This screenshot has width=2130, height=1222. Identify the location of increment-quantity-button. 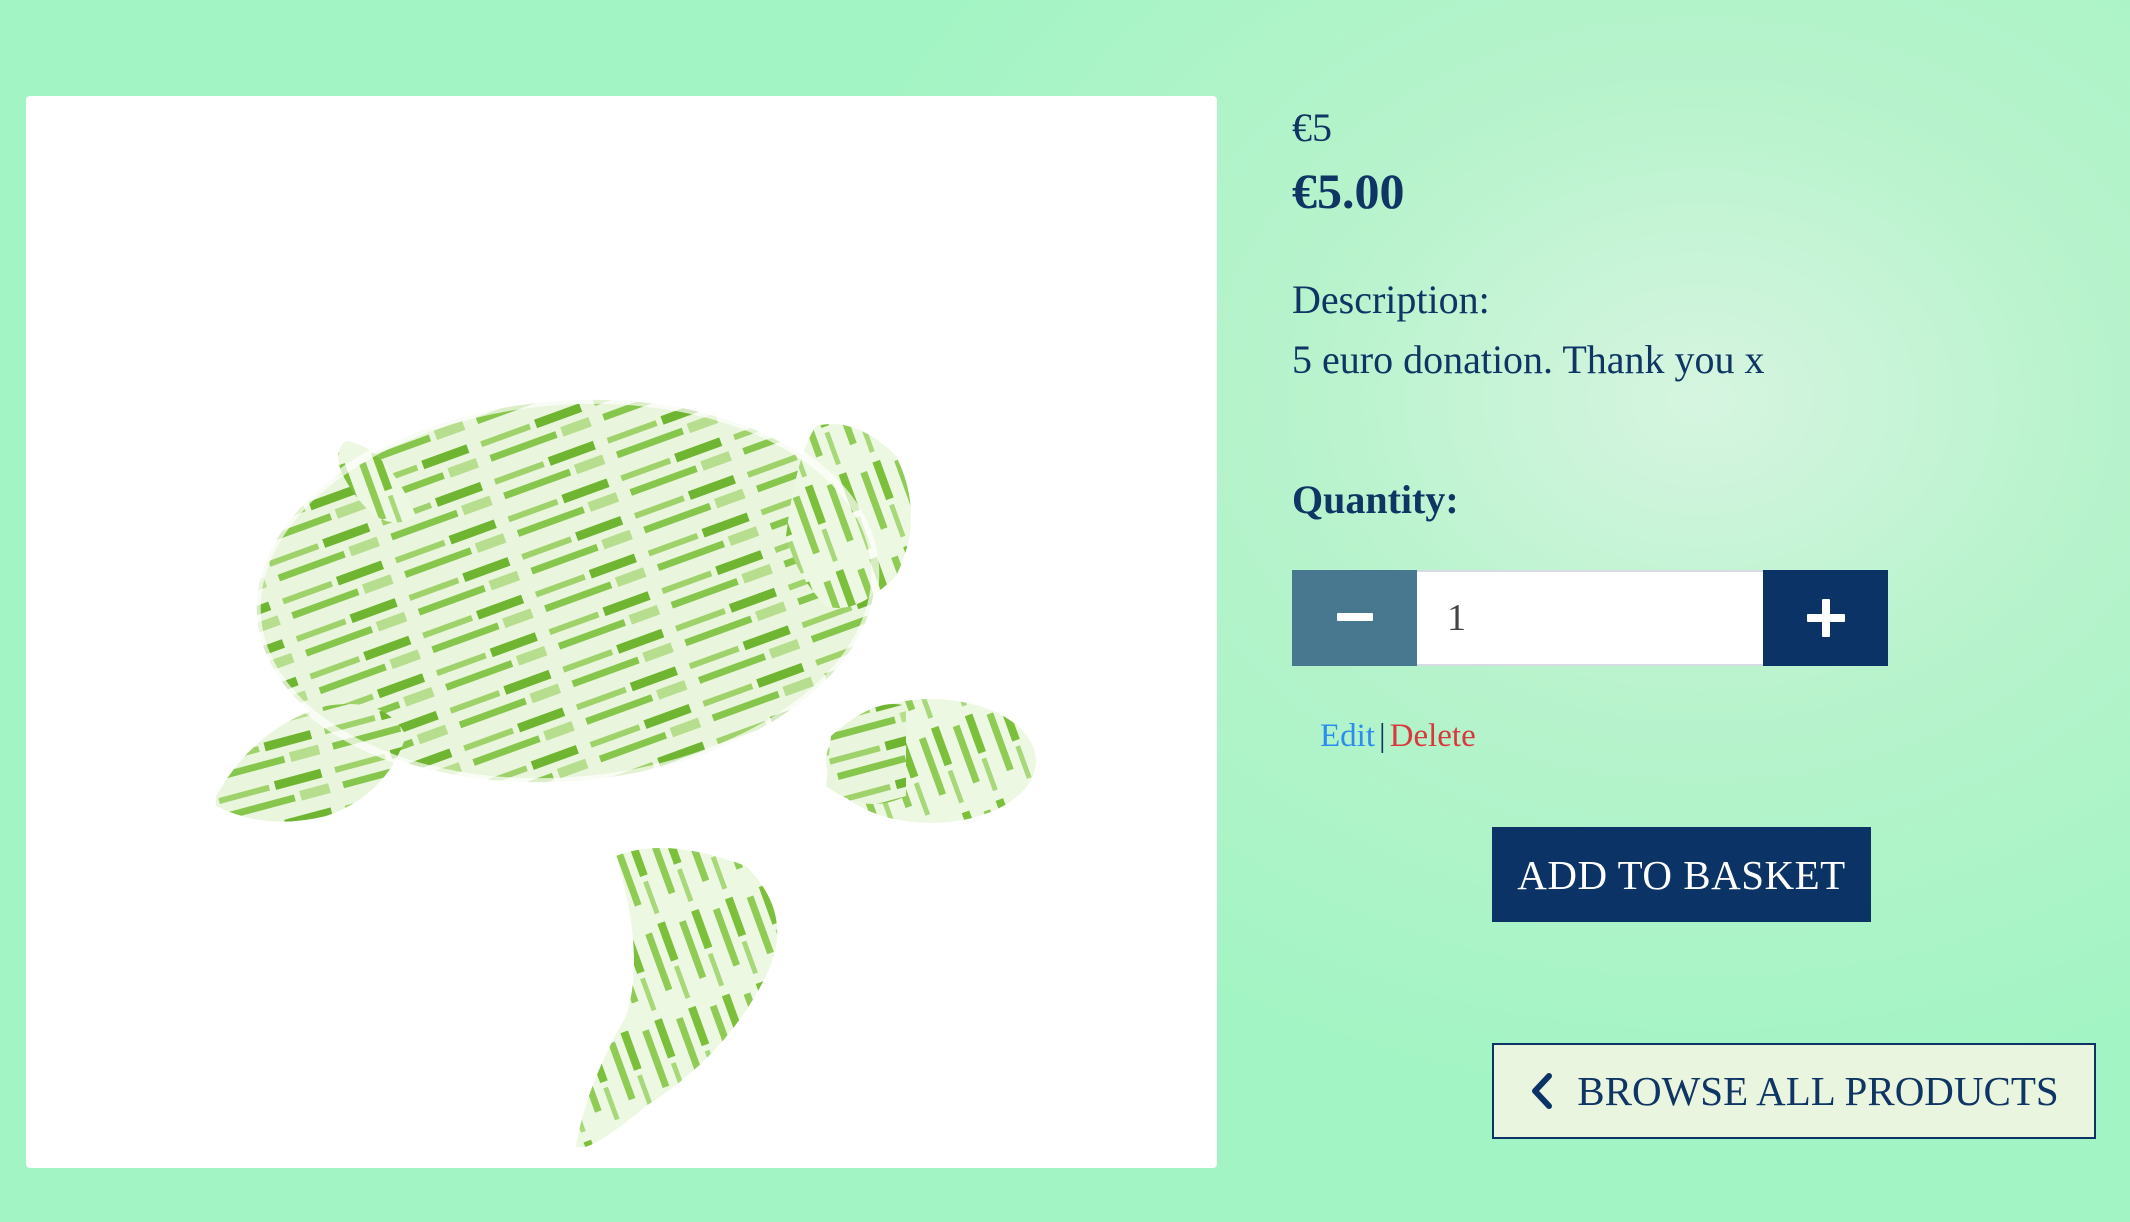
(1825, 618).